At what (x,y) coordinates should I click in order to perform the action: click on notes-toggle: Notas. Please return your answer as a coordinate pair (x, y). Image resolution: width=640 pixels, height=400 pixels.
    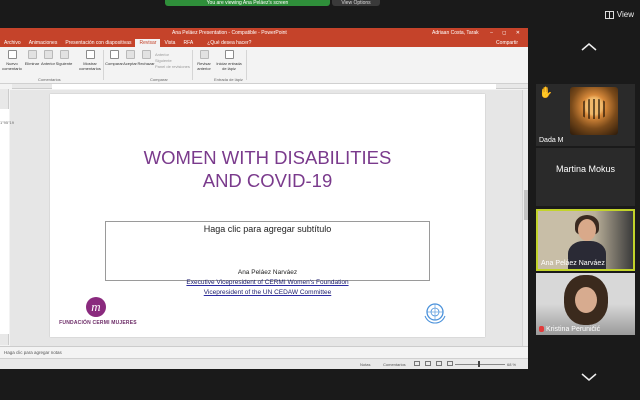
    Looking at the image, I should click on (365, 364).